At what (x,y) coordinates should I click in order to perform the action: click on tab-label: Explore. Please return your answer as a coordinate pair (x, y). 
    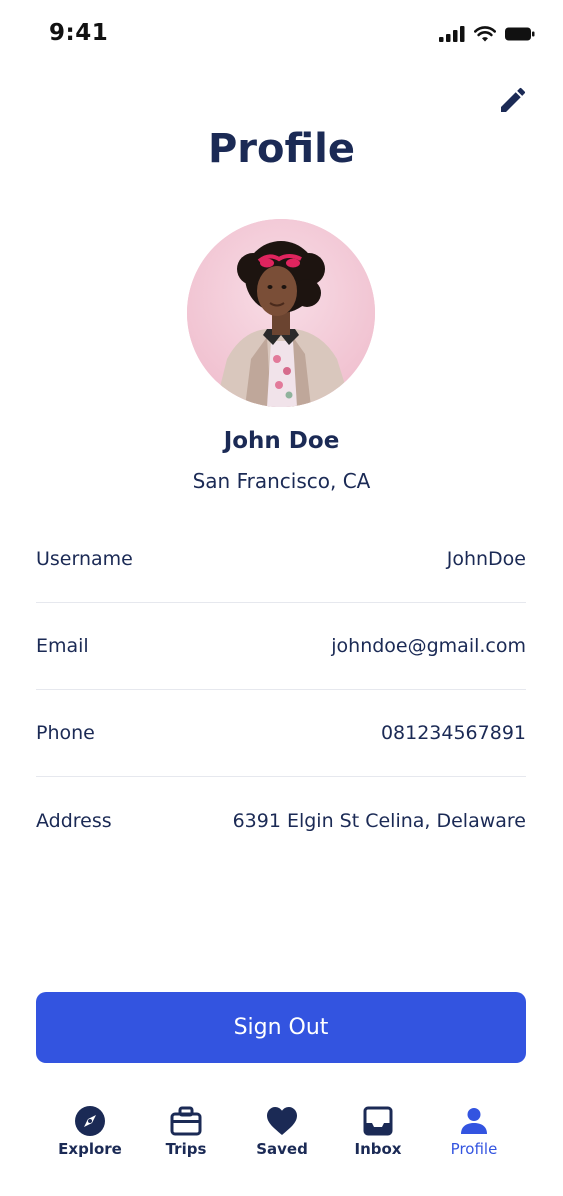
    Looking at the image, I should click on (90, 1149).